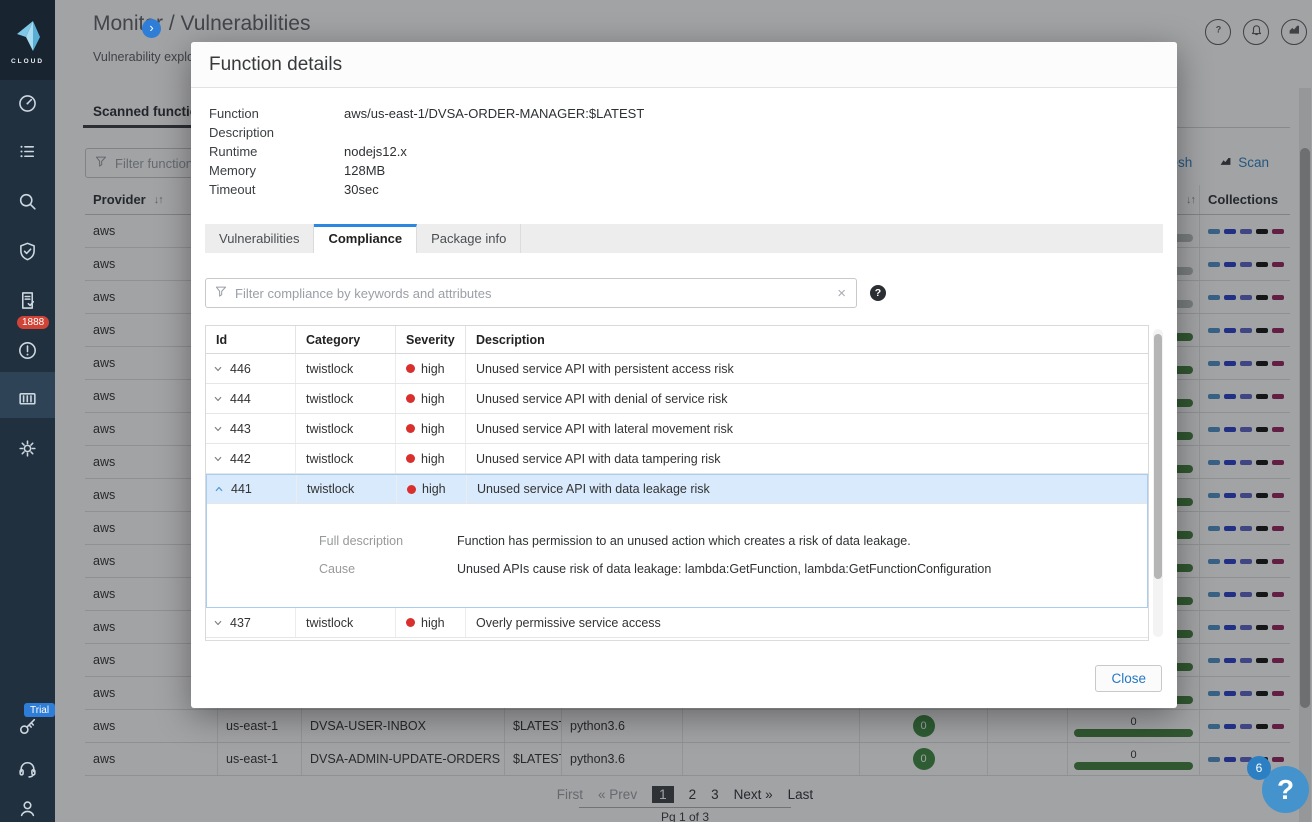 The width and height of the screenshot is (1312, 822). I want to click on id-value: 444, so click(240, 398).